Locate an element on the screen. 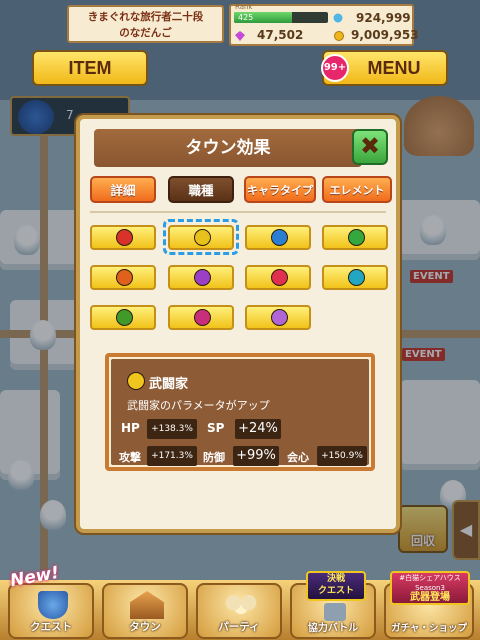 The width and height of the screenshot is (480, 640). close-icon: ✖ is located at coordinates (370, 147).